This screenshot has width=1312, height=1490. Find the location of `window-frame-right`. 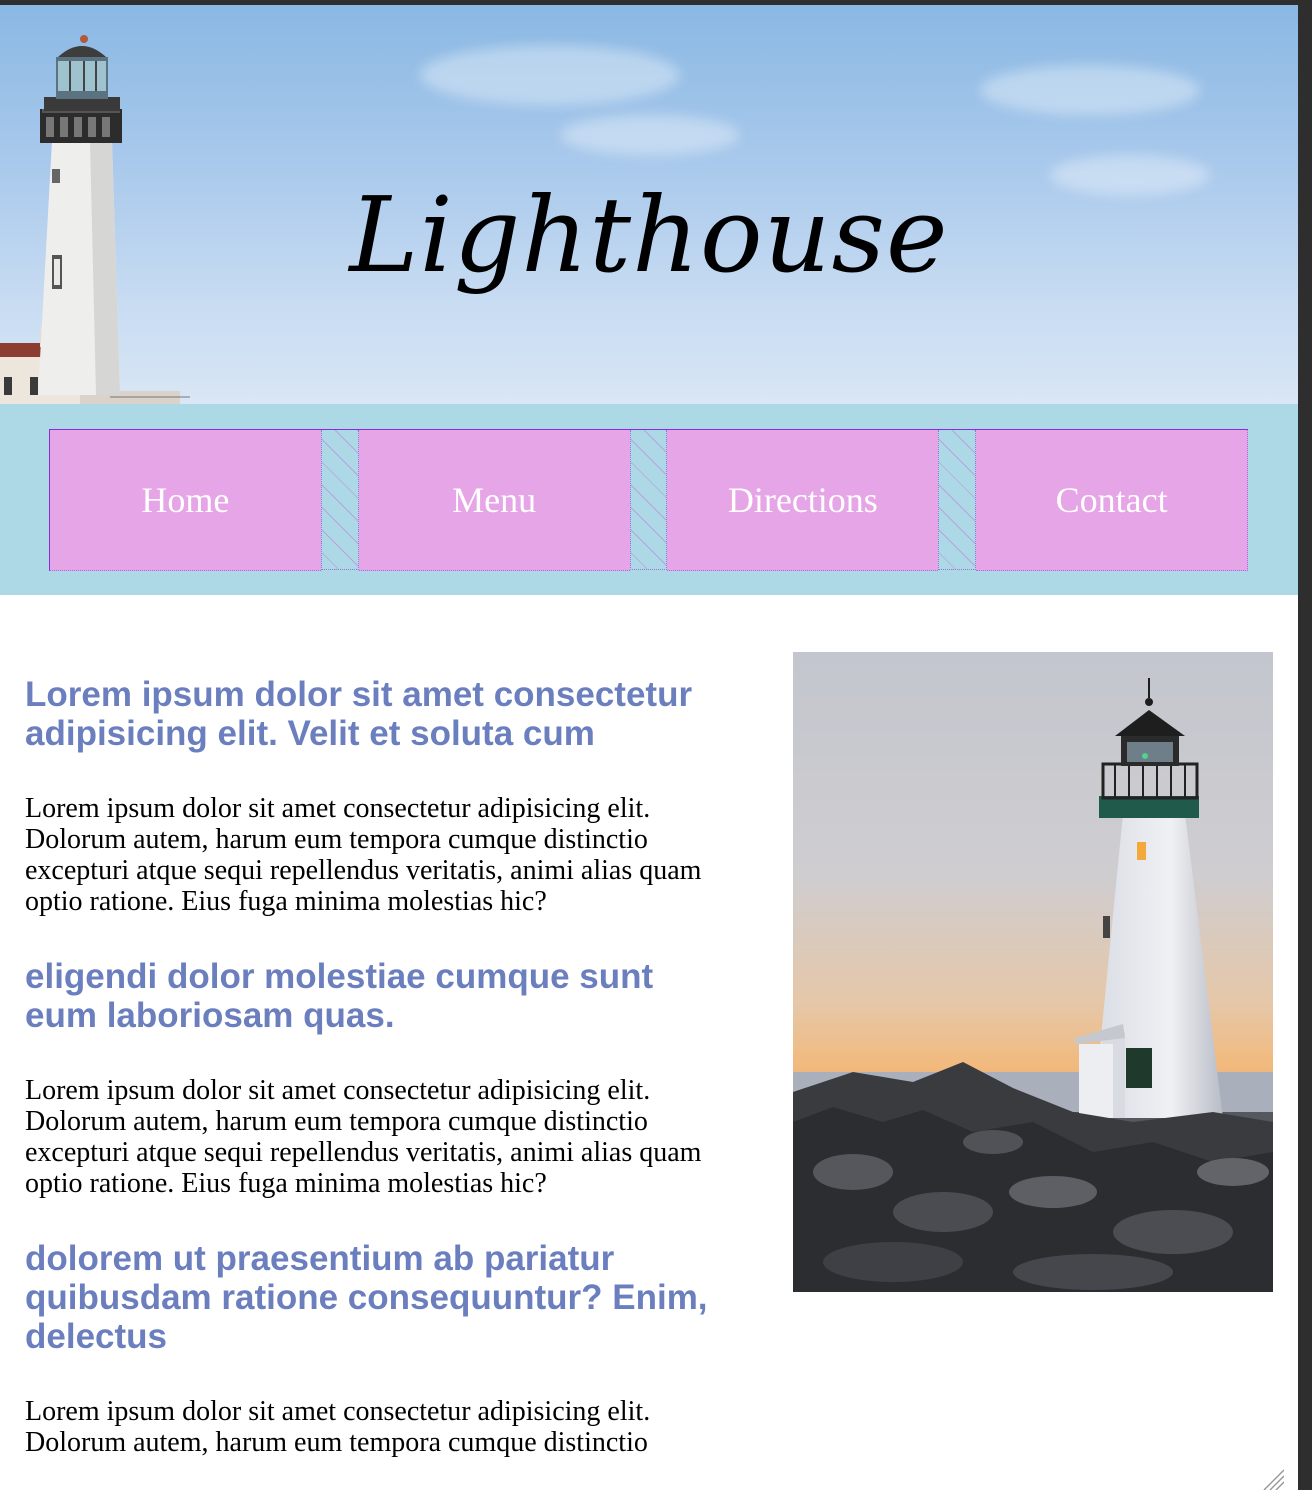

window-frame-right is located at coordinates (1305, 745).